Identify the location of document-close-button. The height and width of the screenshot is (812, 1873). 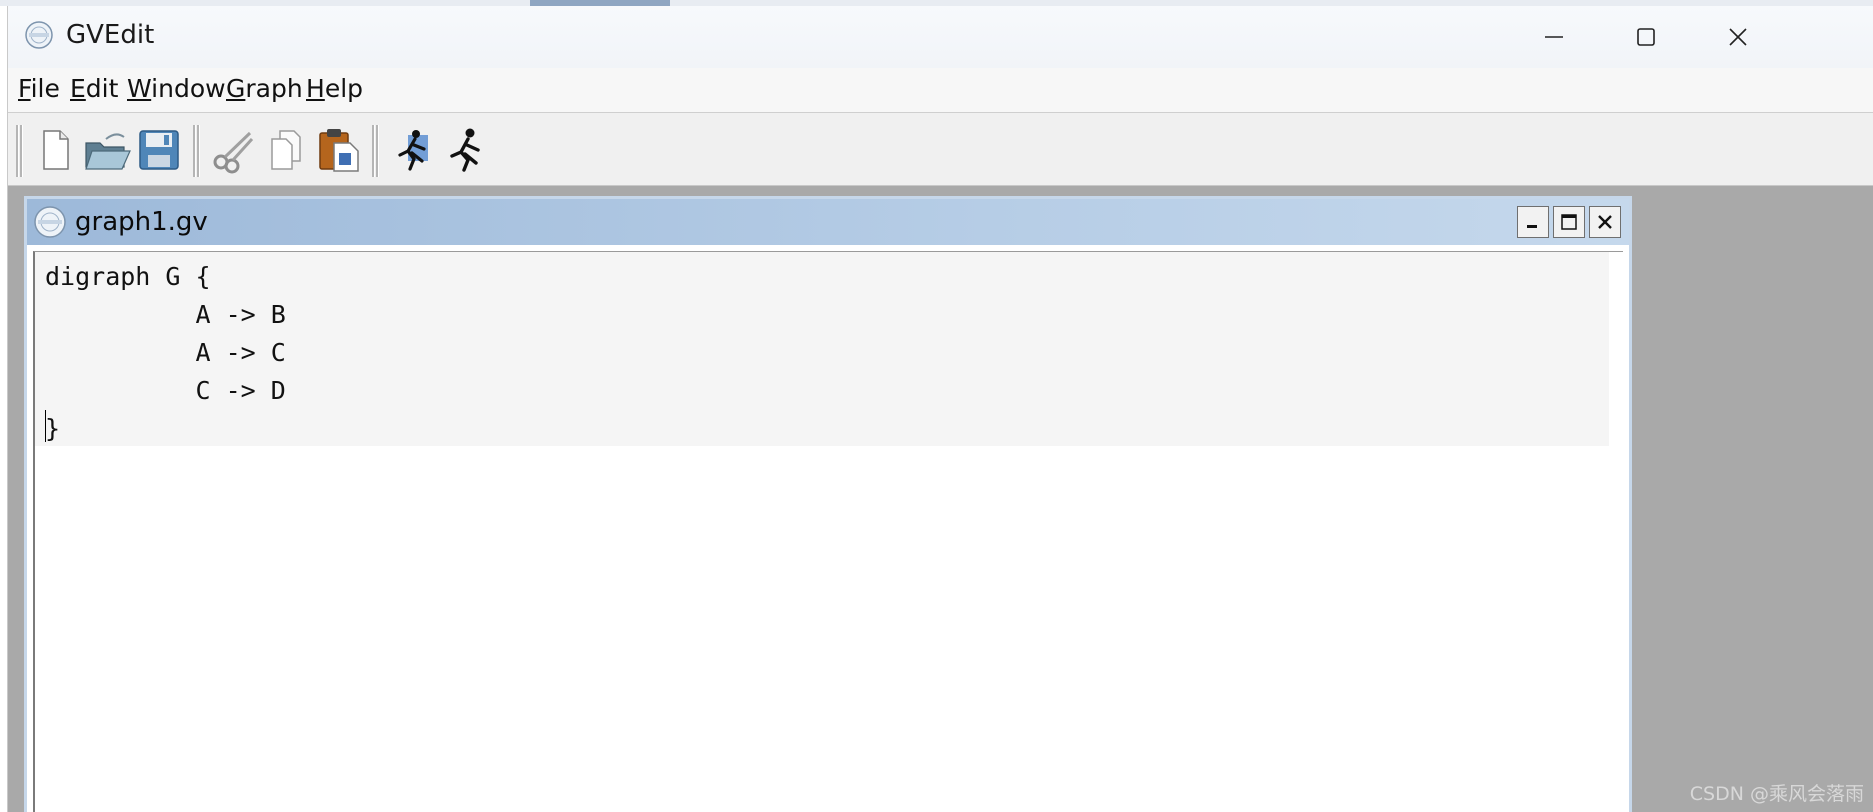
(1605, 222).